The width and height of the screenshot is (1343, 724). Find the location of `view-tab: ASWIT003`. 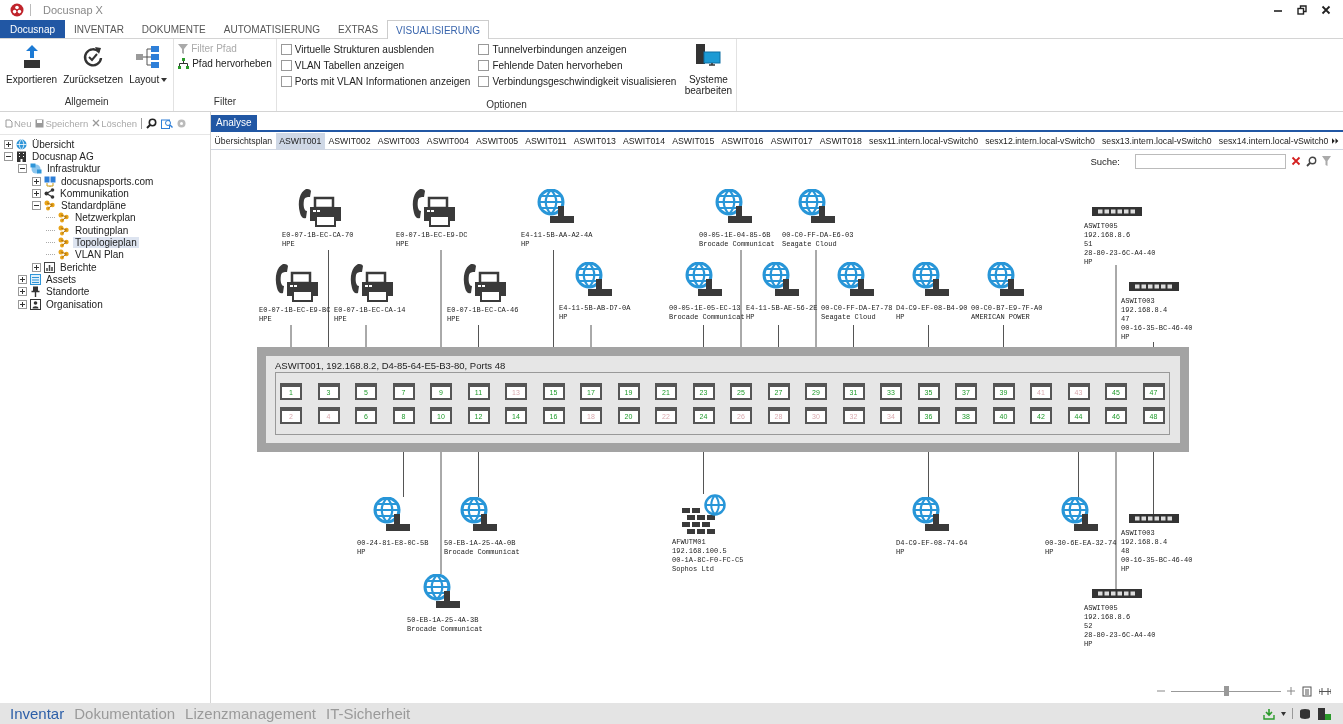

view-tab: ASWIT003 is located at coordinates (399, 141).